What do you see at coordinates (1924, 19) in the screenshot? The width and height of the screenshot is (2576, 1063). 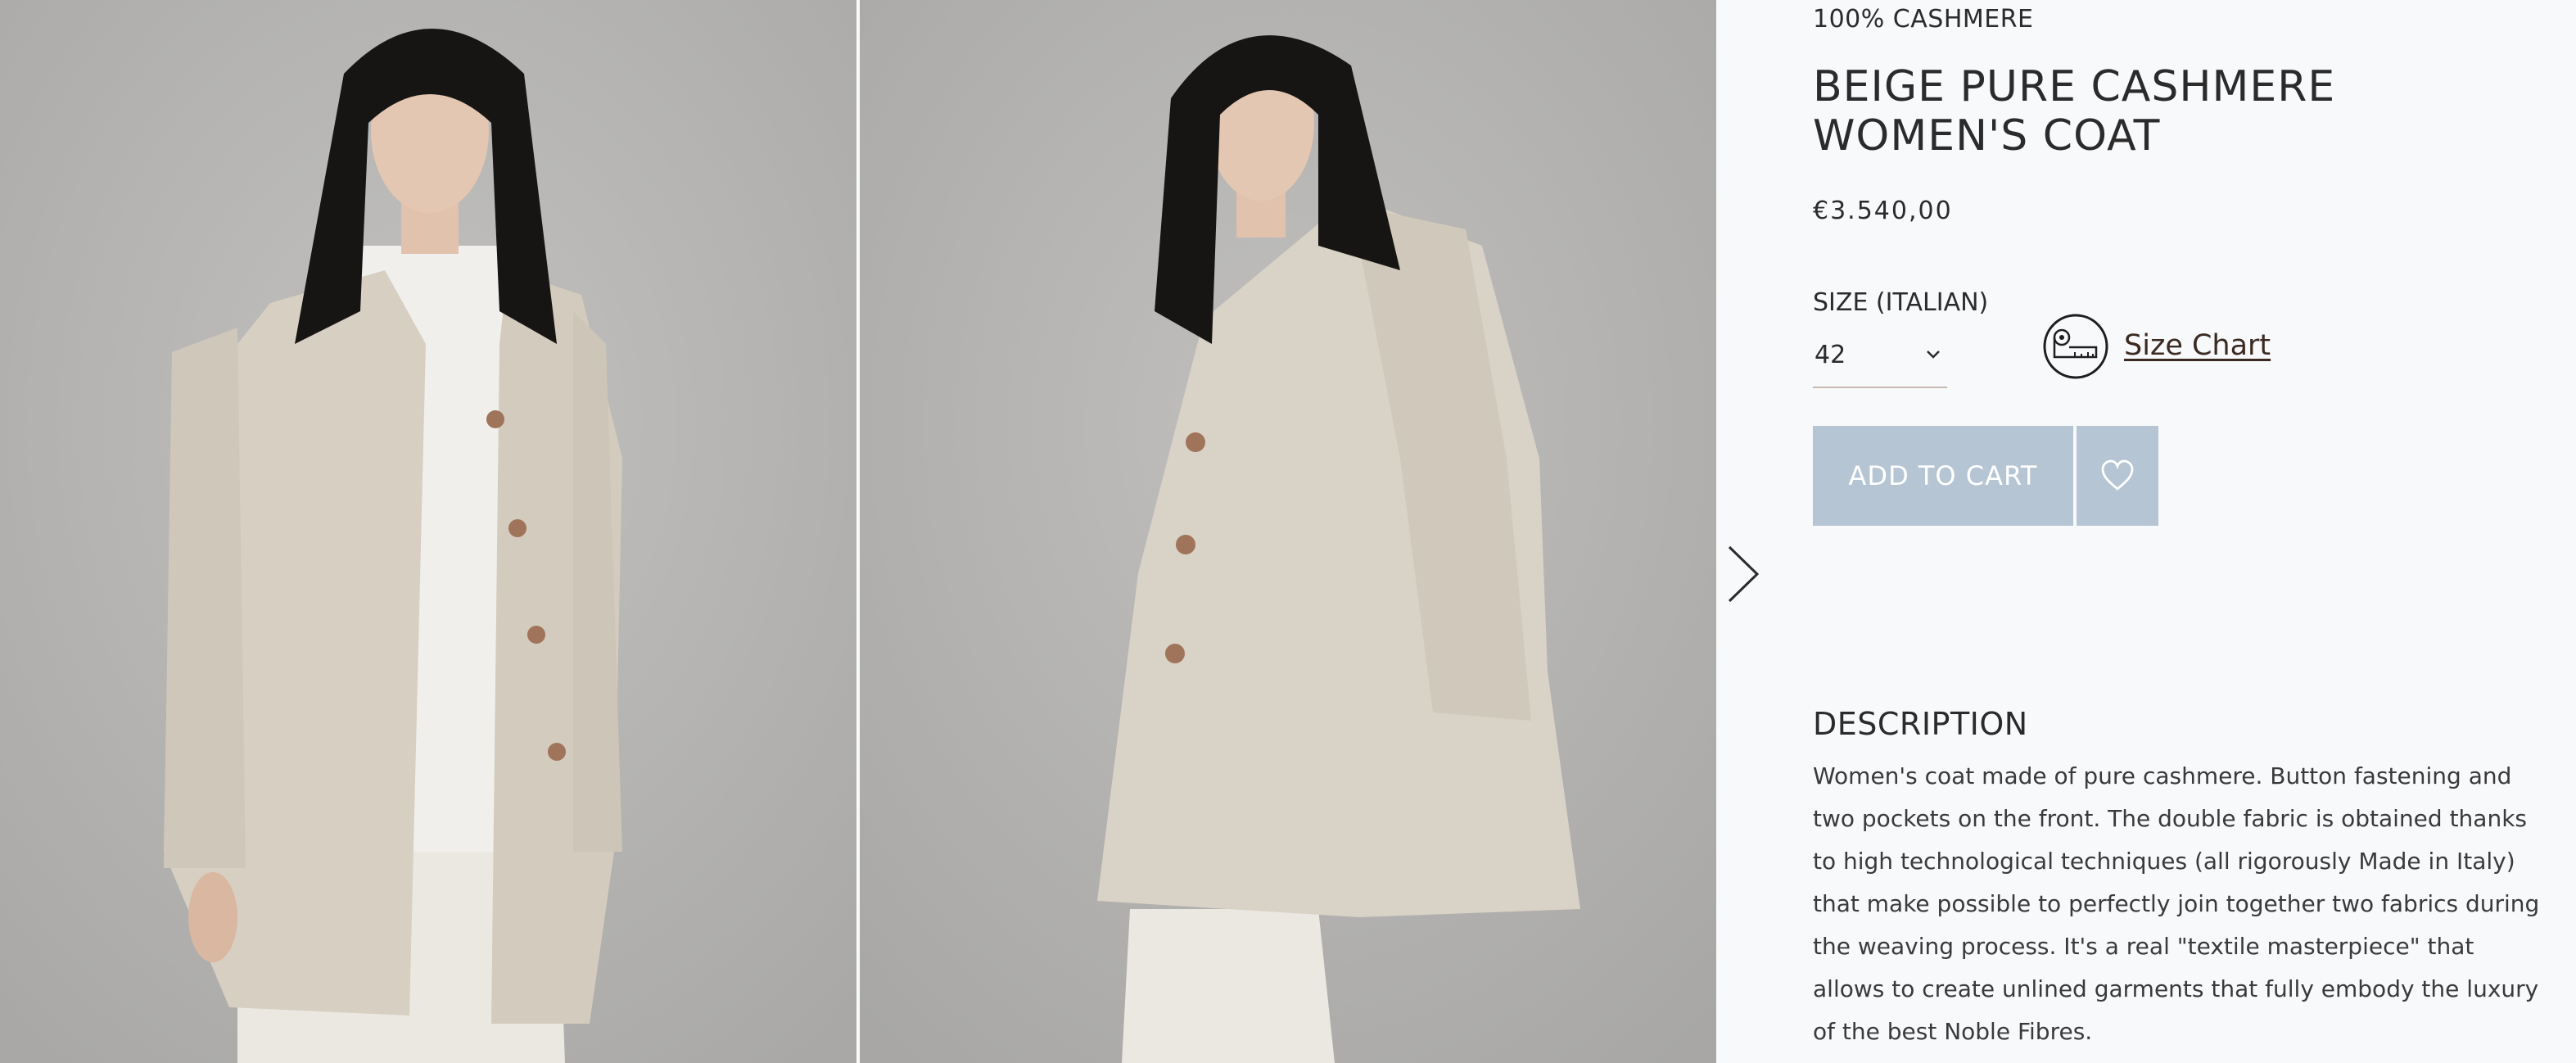 I see `product-material: 100% CASHMERE` at bounding box center [1924, 19].